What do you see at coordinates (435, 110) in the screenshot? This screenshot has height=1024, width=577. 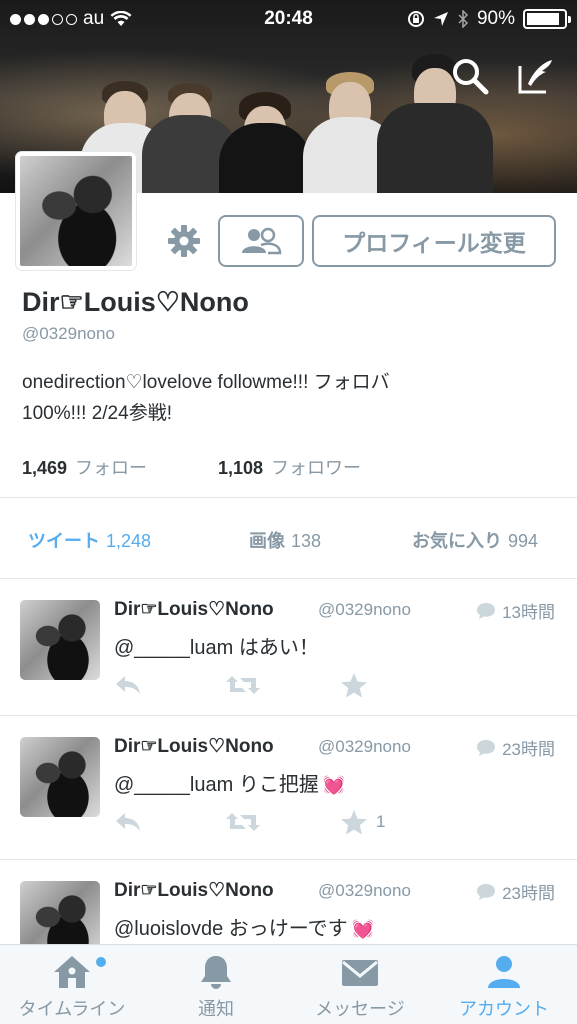 I see `banner-person` at bounding box center [435, 110].